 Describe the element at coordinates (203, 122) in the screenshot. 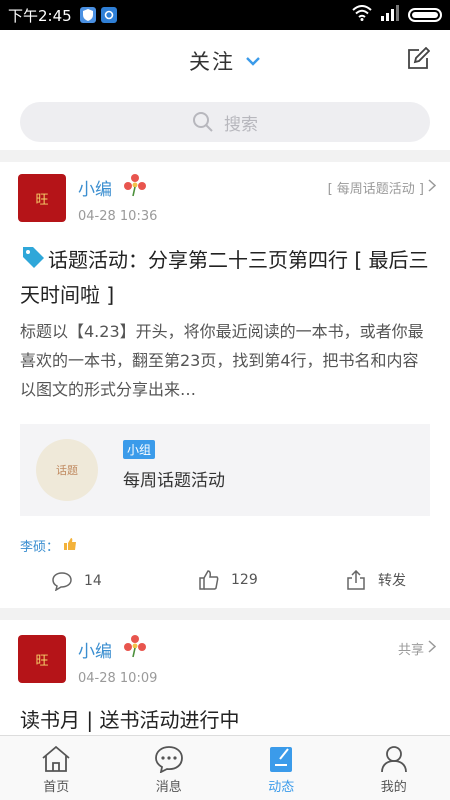

I see `search-icon` at that location.